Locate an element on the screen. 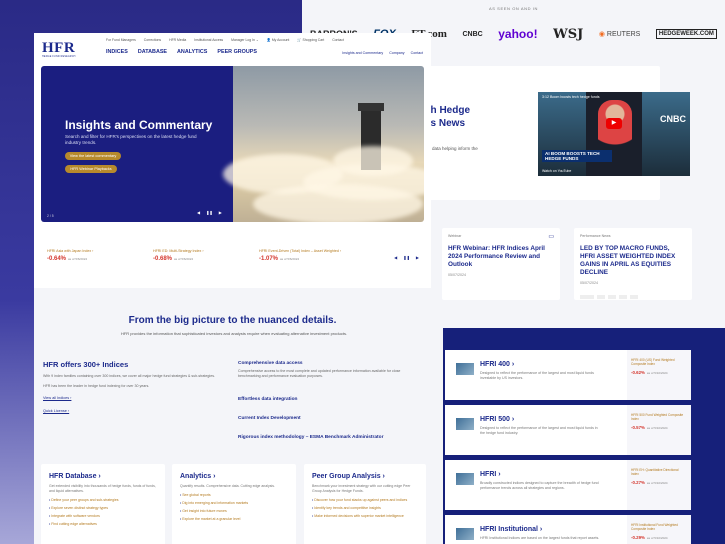 This screenshot has width=725, height=544. product-title: Analytics › is located at coordinates (234, 476).